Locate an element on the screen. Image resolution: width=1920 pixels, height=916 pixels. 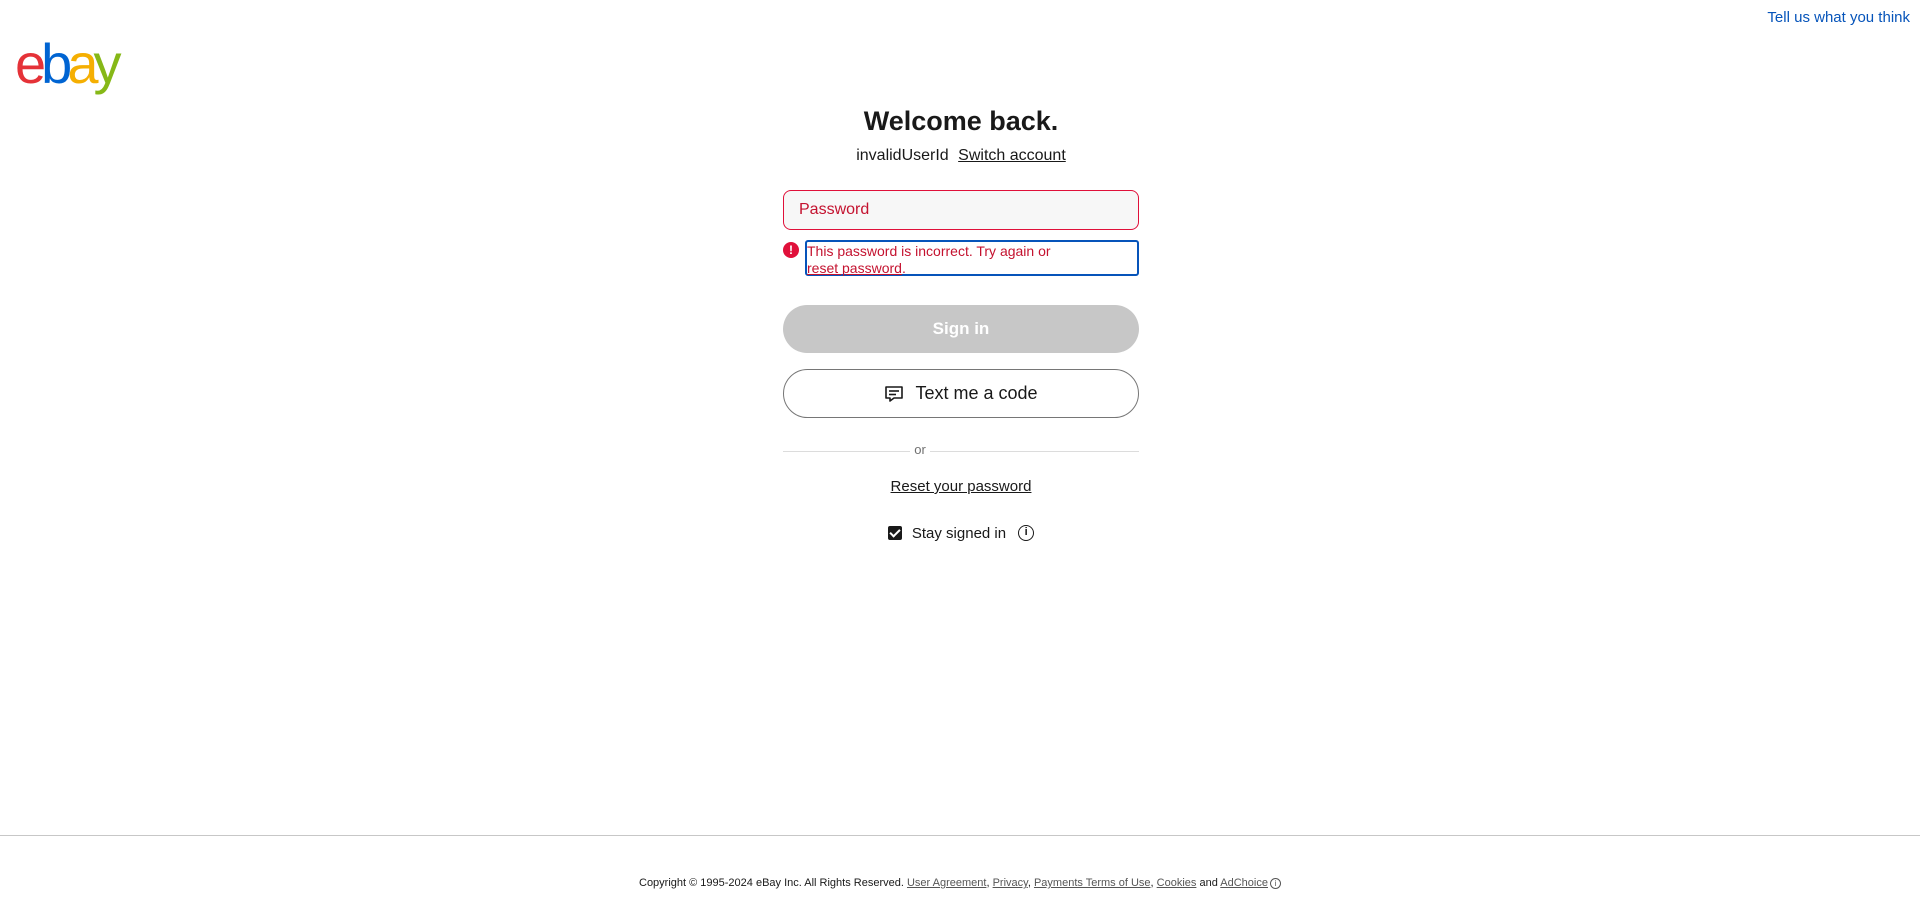
footer-link-payments-terms: Payments Terms of Use is located at coordinates (1092, 883).